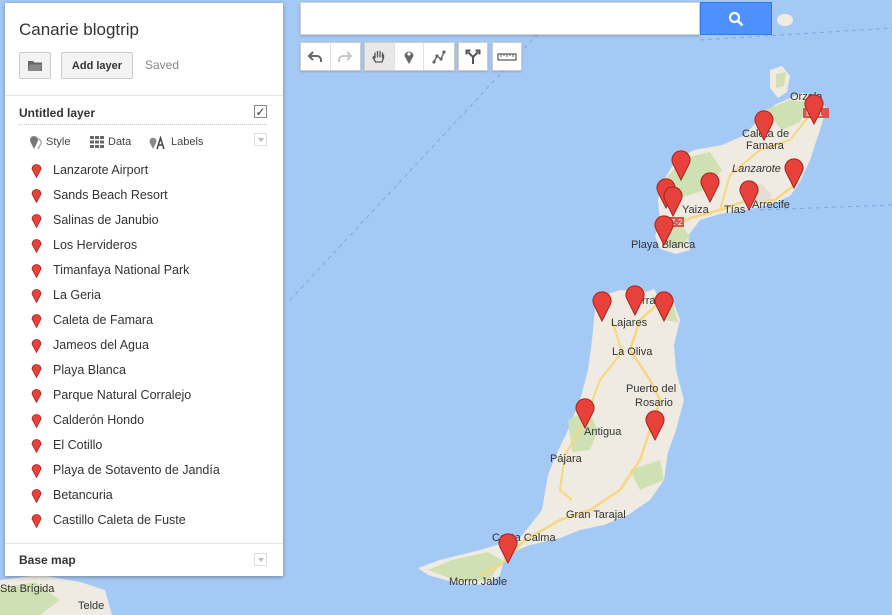 This screenshot has width=892, height=615. I want to click on hand-tool-button, so click(380, 56).